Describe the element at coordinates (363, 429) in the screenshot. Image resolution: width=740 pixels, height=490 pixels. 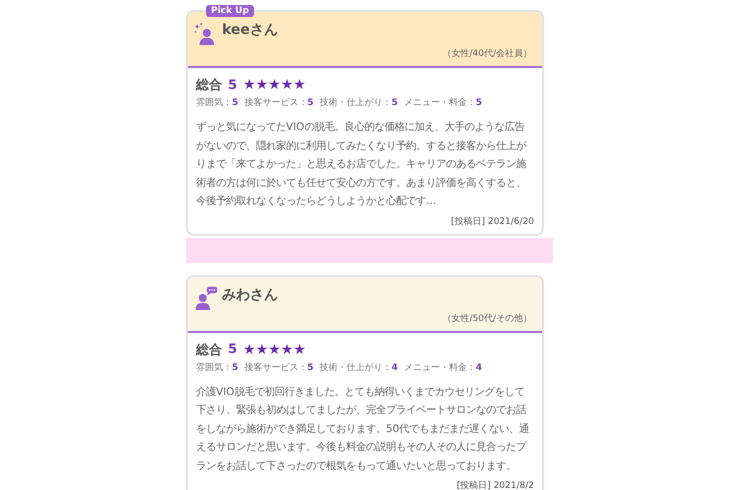
I see `review-text: 介護VIO脱毛で初回行きました。とても納得いくまでカウセリングをして下さり、緊張も初めはしてましたが、完全プライベートサロンなのでお話をしながら施術ができ満足しております。50代でもまだまだ遅くない、通えるサロンだと思います。今後も料金の説明もその人その人に見合ったプランをお話して下さったので根気をもって通いたいと思っております。` at that location.